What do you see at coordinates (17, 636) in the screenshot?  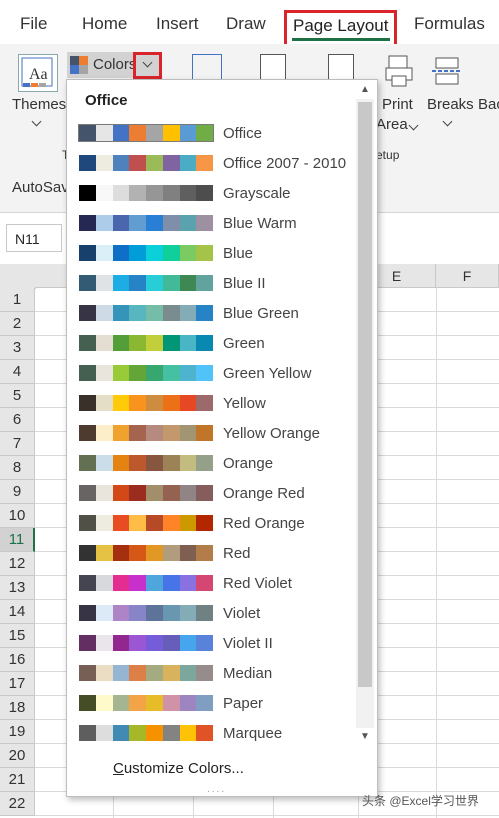 I see `row-header: 15` at bounding box center [17, 636].